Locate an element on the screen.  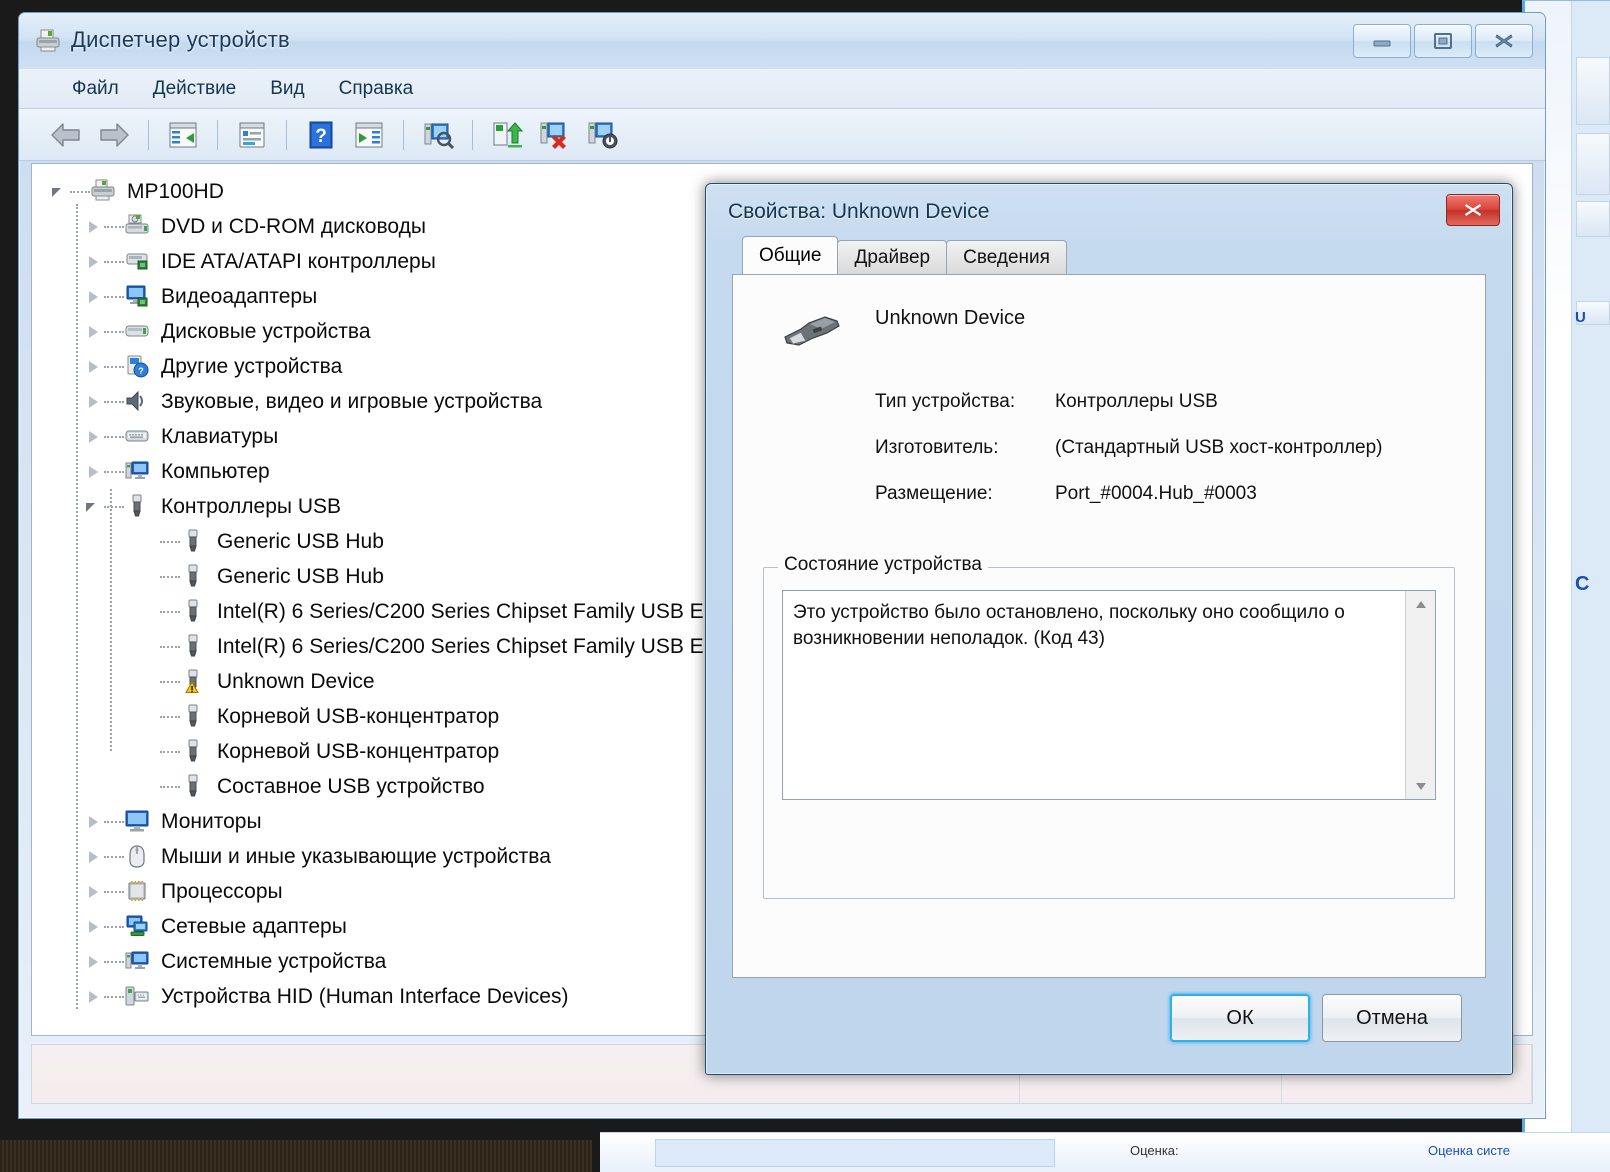
scroll-up-arrow is located at coordinates (1421, 604).